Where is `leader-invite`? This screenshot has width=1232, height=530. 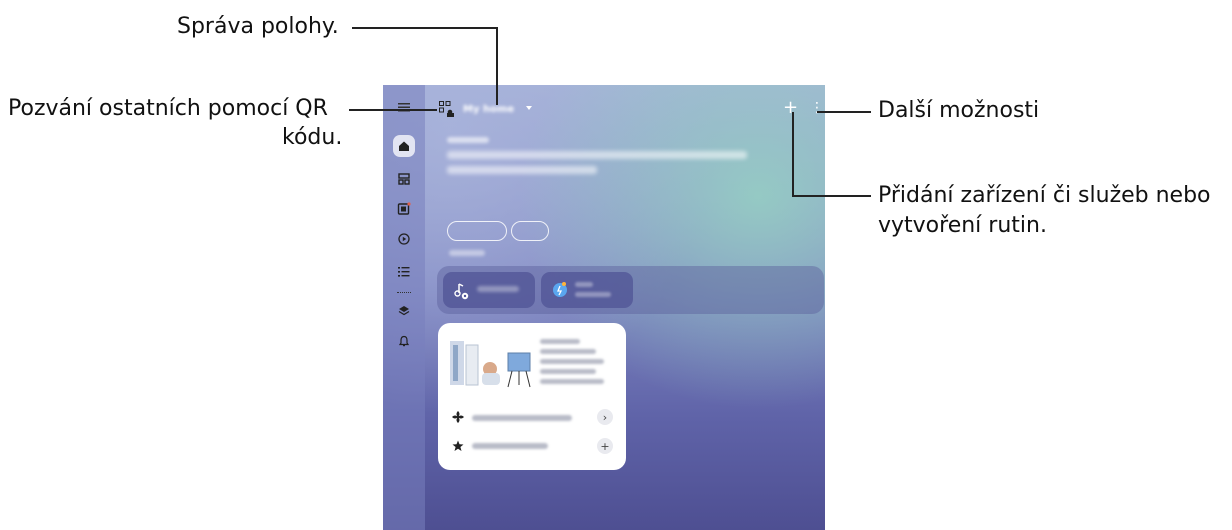 leader-invite is located at coordinates (393, 110).